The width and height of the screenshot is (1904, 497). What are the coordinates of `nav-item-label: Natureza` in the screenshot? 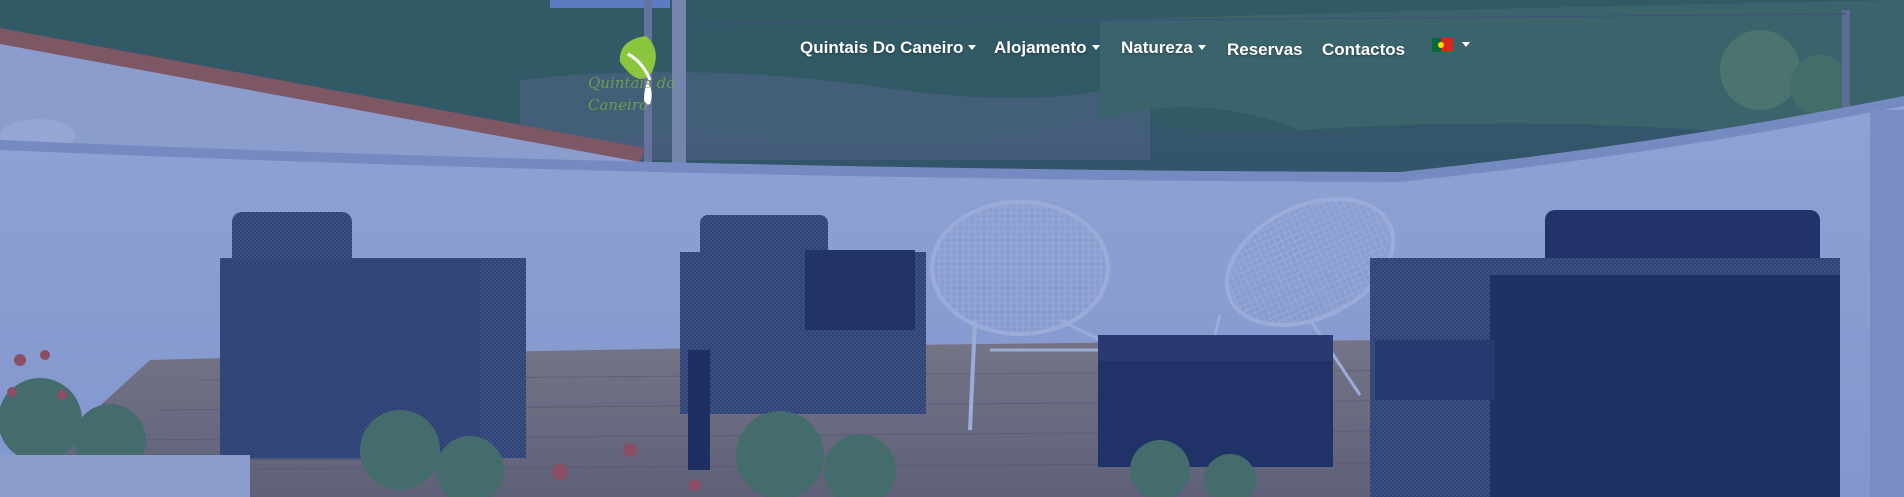 It's located at (1157, 47).